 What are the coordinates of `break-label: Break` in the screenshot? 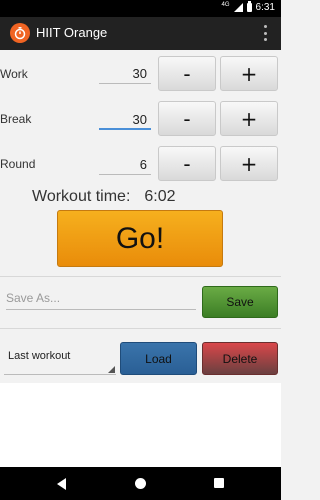 It's located at (16, 119).